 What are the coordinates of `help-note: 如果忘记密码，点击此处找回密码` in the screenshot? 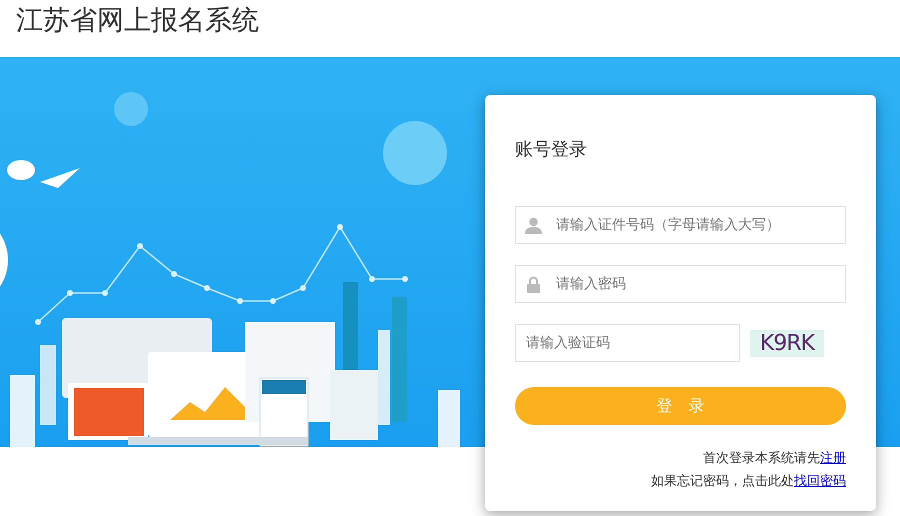 It's located at (748, 482).